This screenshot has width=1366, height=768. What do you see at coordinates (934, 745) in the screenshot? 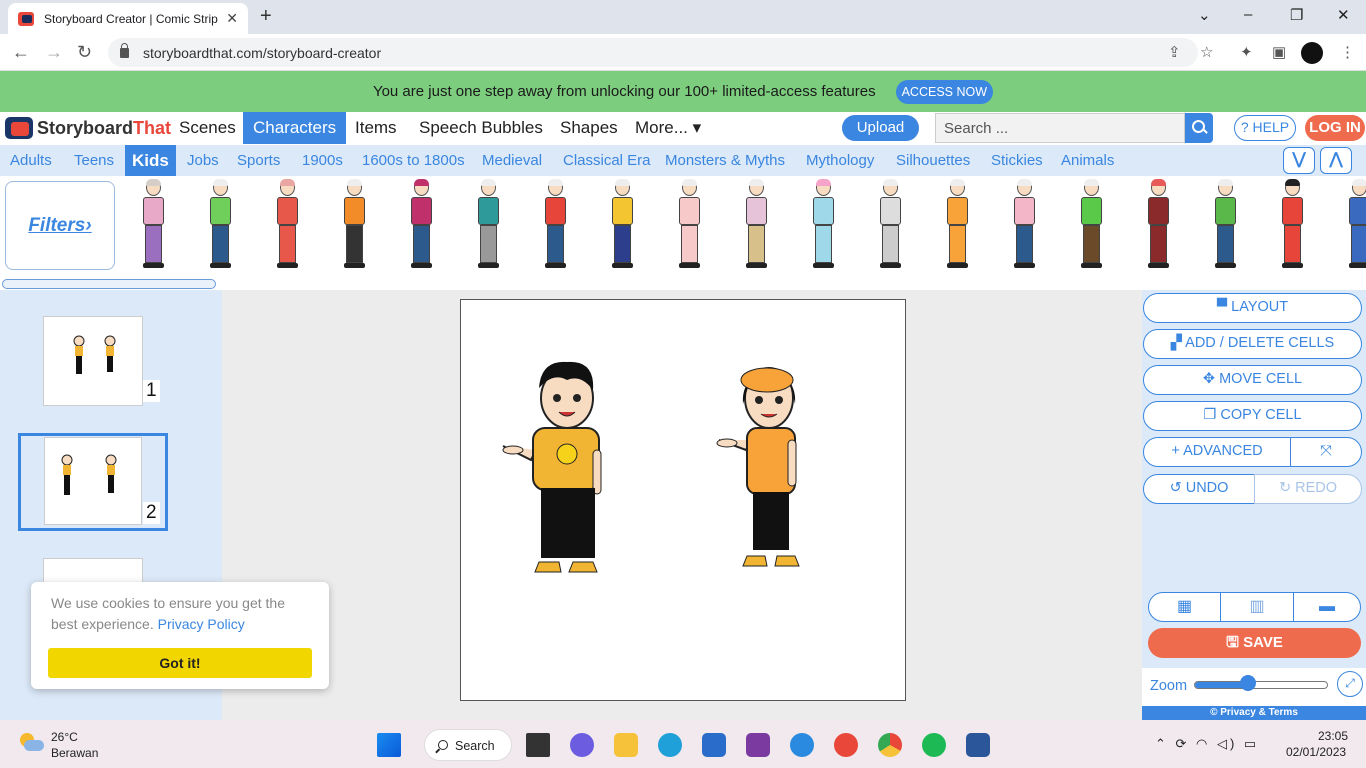
I see `spotify-icon` at bounding box center [934, 745].